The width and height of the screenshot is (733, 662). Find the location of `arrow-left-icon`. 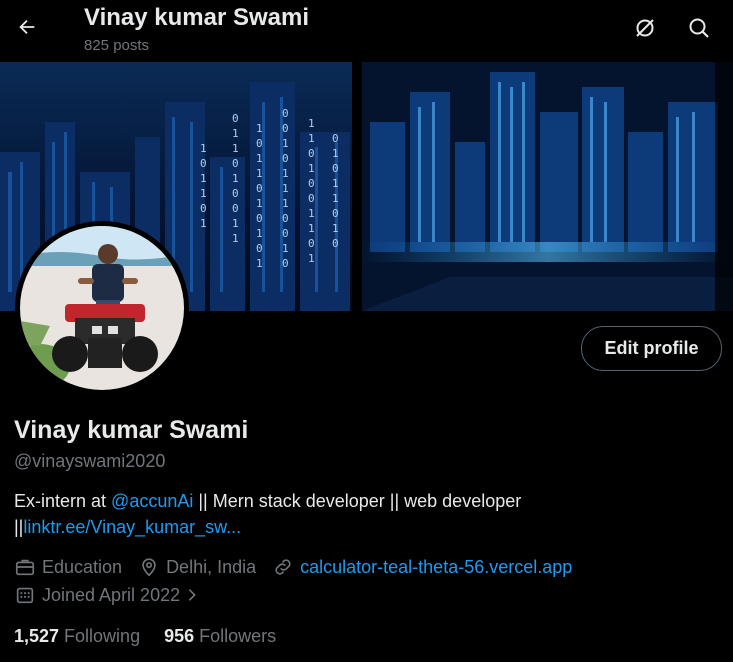

arrow-left-icon is located at coordinates (27, 27).